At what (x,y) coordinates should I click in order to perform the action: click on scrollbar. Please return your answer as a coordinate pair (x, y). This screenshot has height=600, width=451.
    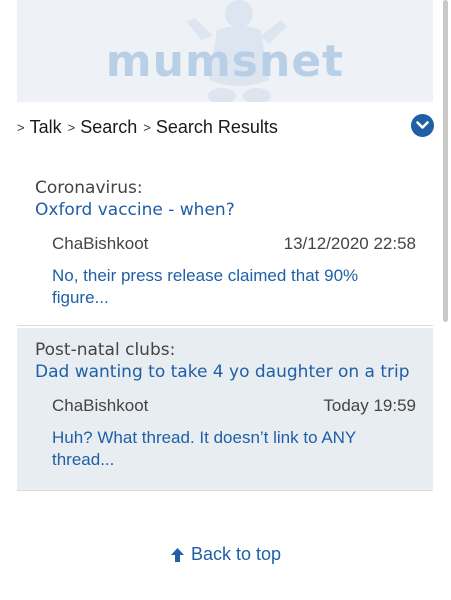
    Looking at the image, I should click on (445, 161).